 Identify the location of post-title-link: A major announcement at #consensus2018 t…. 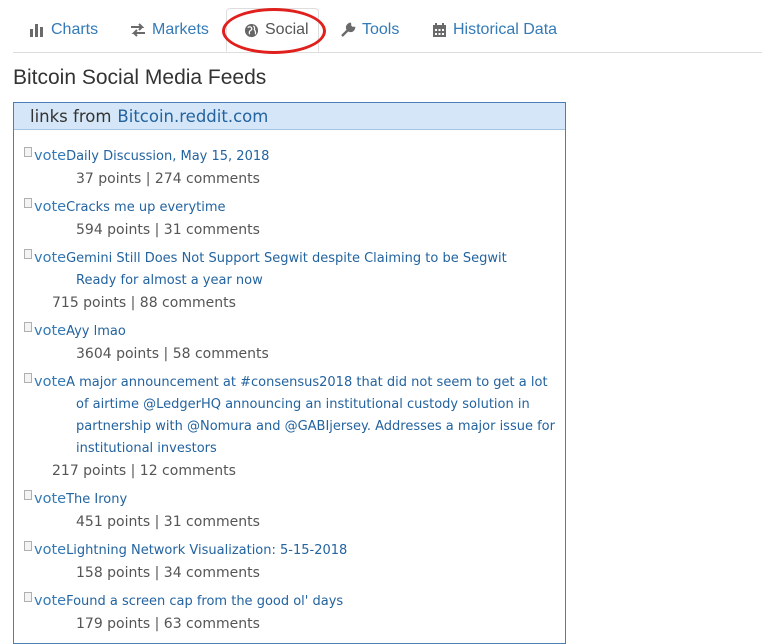
(306, 382).